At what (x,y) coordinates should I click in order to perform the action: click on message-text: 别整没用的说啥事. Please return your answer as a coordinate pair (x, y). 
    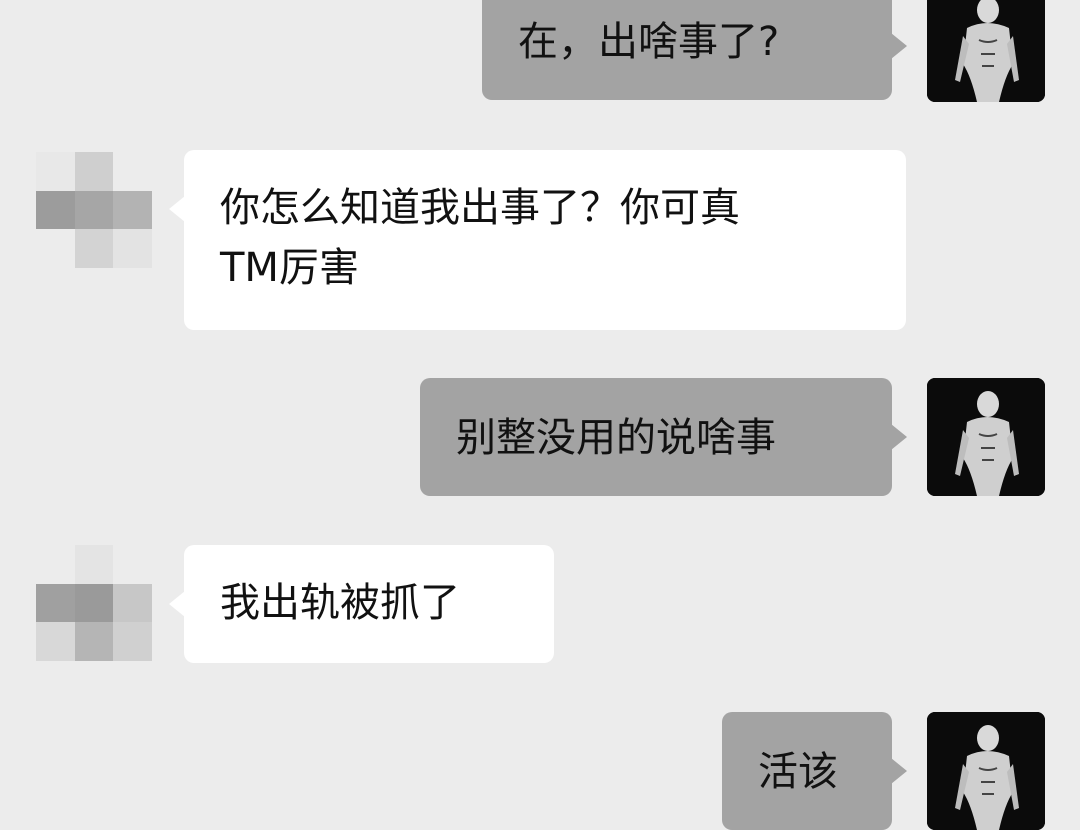
    Looking at the image, I should click on (616, 438).